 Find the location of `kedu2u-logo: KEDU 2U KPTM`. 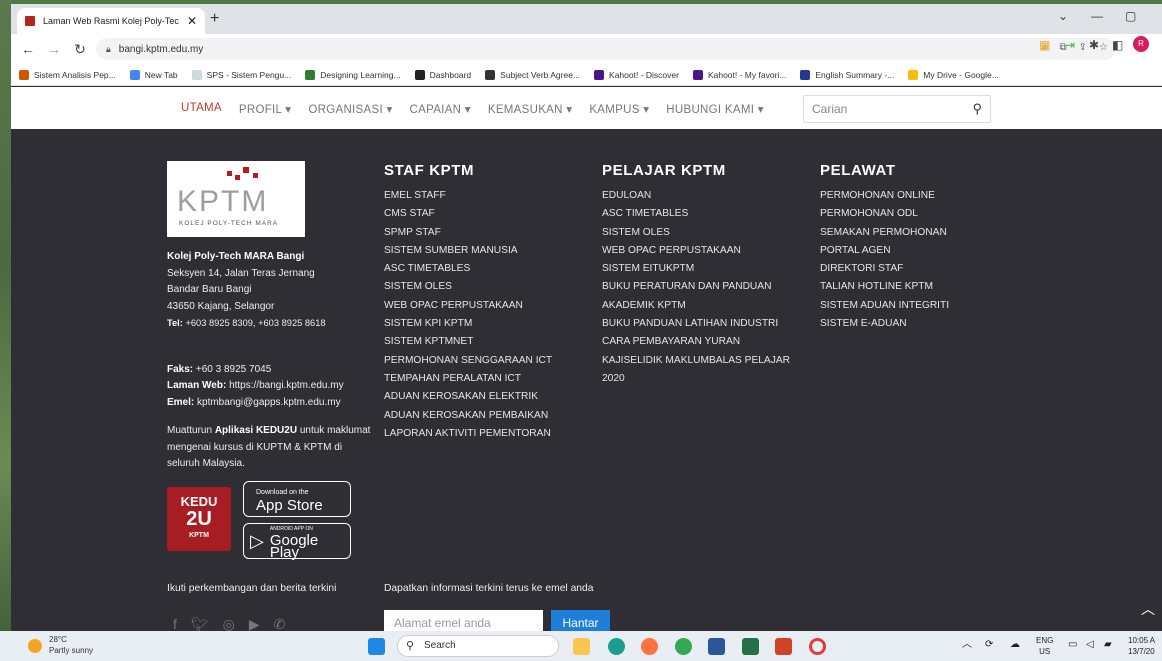

kedu2u-logo: KEDU 2U KPTM is located at coordinates (199, 519).